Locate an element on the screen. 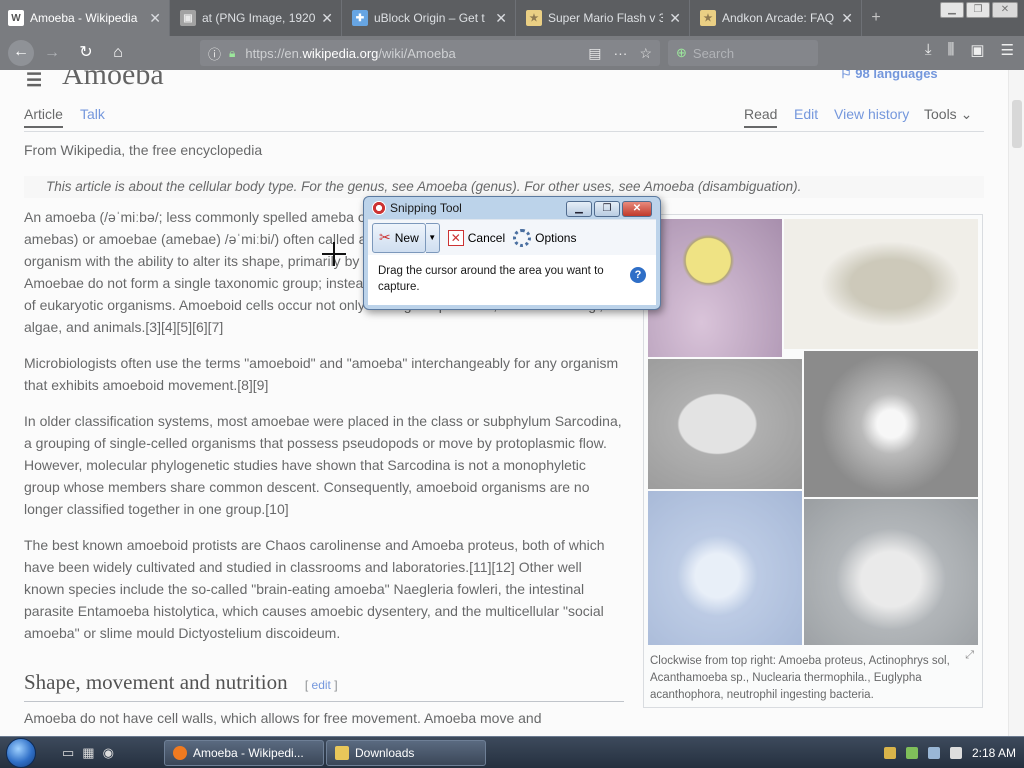  options-button: Options is located at coordinates (545, 237).